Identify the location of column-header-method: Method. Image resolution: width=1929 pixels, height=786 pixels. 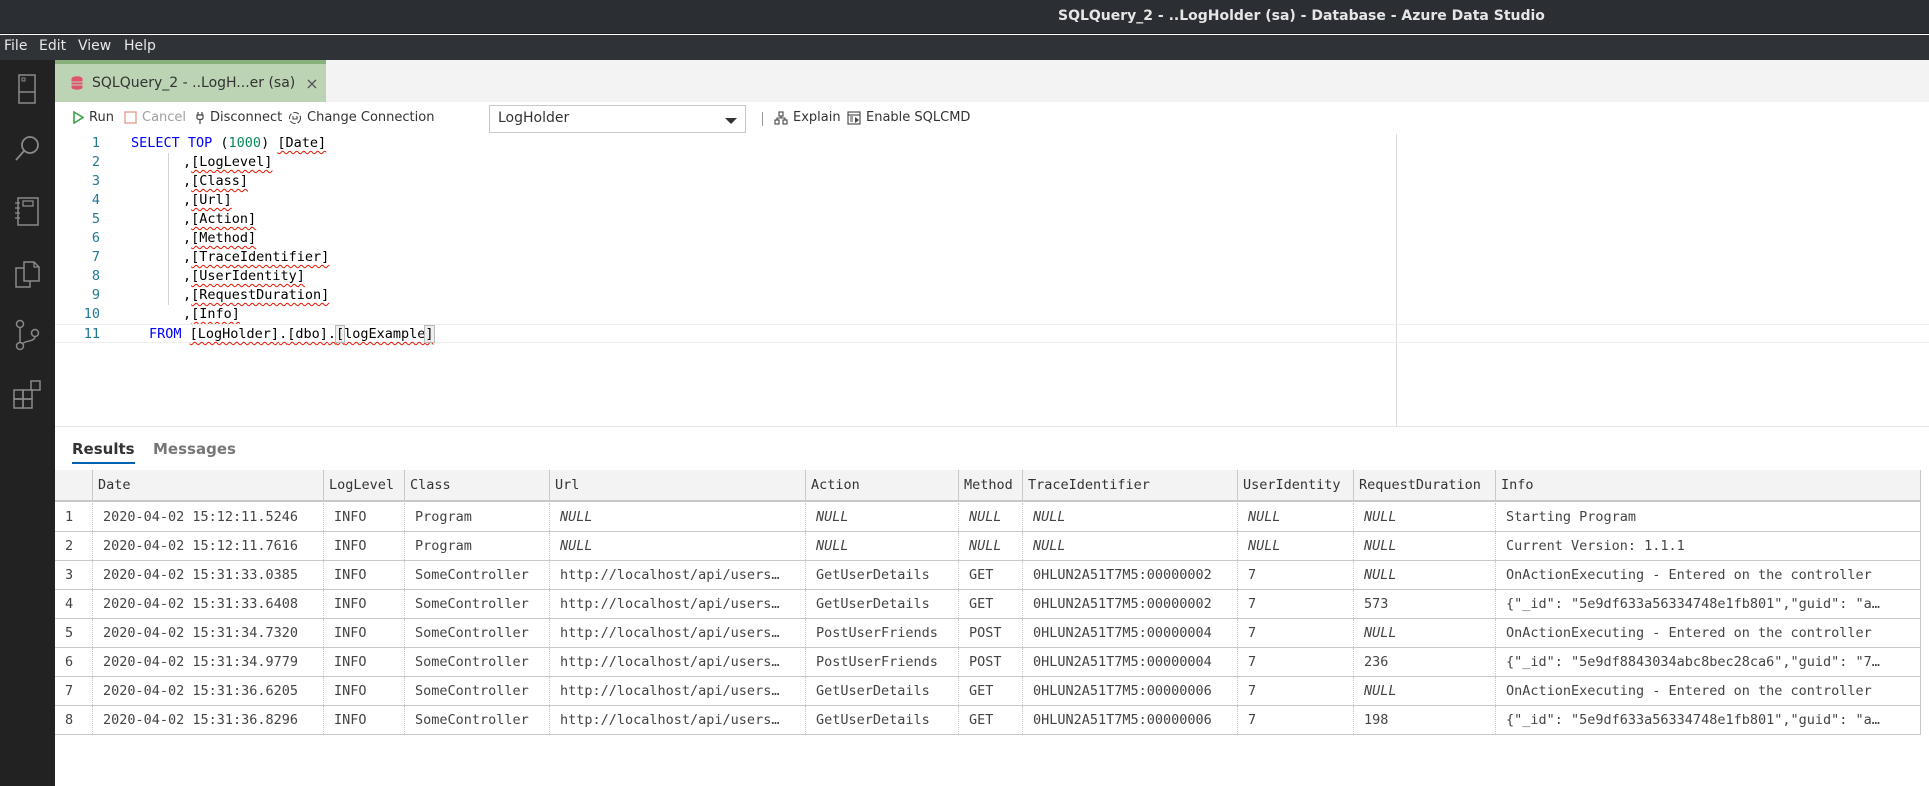
(990, 485).